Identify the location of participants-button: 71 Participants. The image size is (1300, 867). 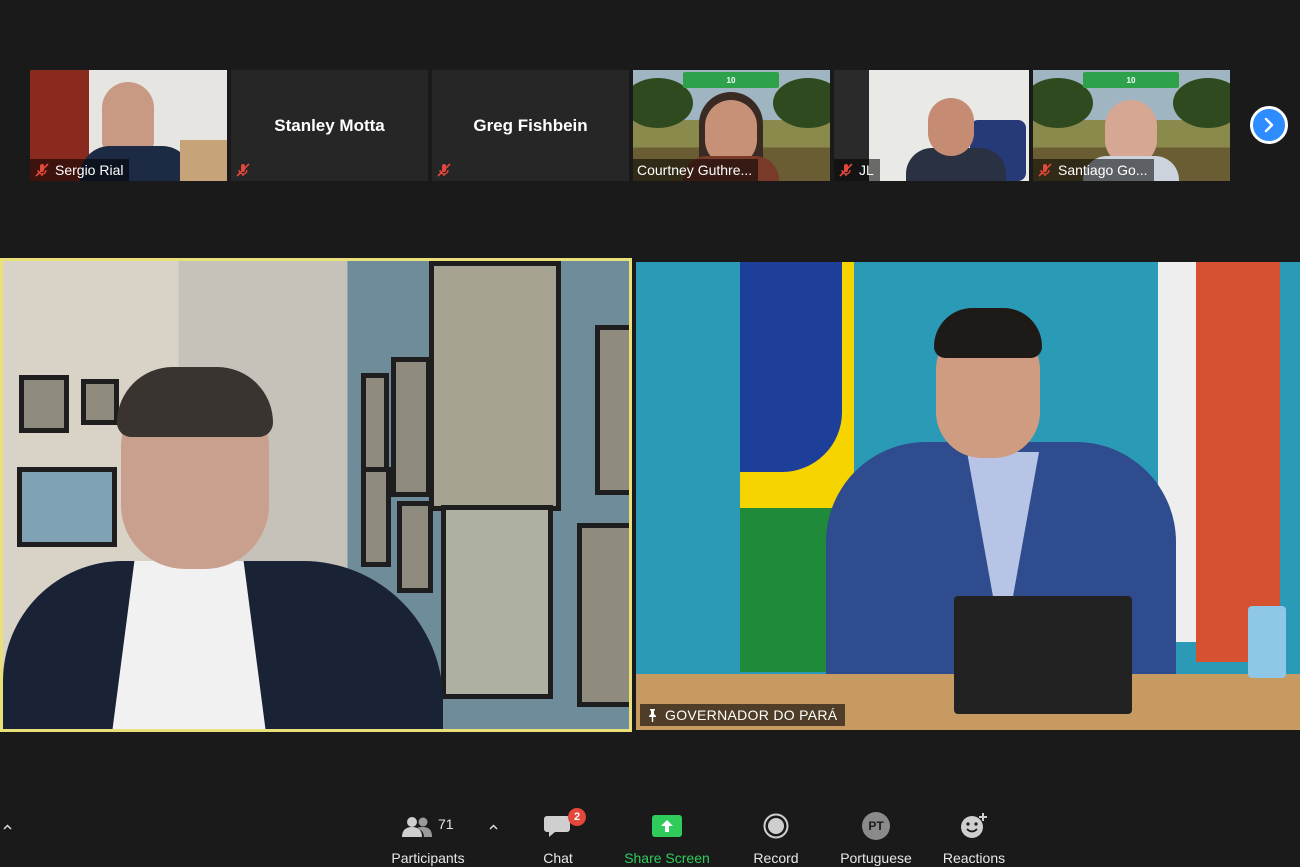
(428, 839).